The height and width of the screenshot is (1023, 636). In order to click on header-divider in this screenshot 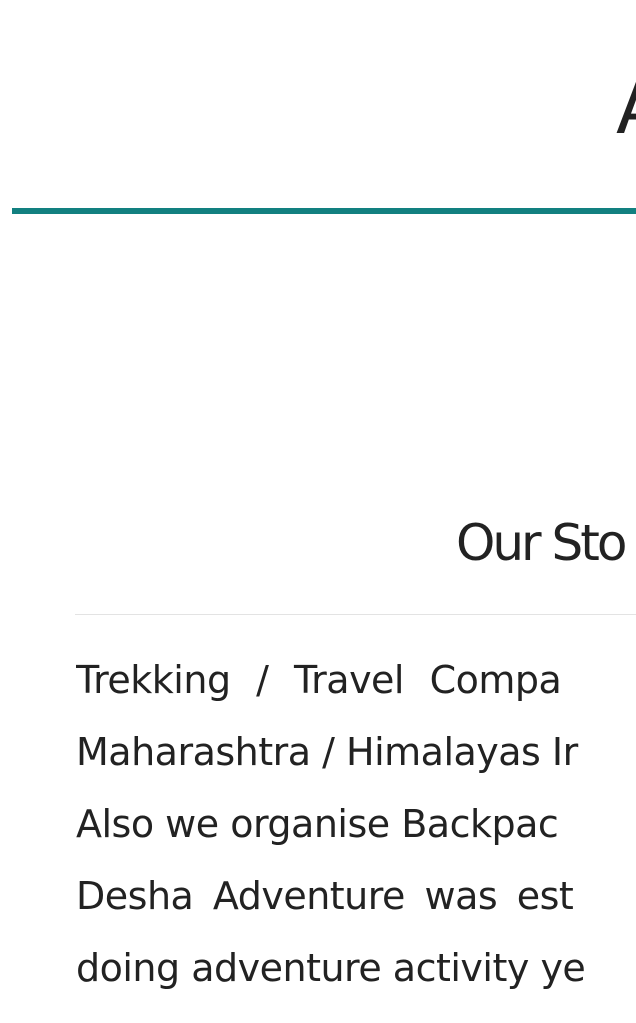, I will do `click(324, 211)`.